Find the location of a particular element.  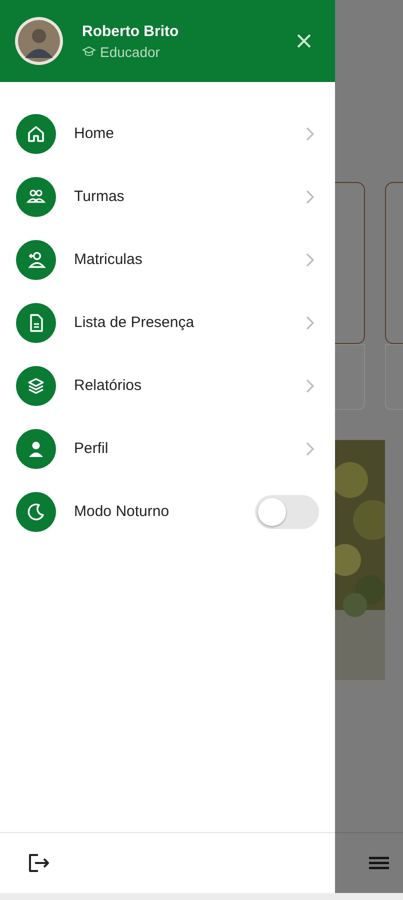

menu-item-label: Turmas is located at coordinates (189, 196).